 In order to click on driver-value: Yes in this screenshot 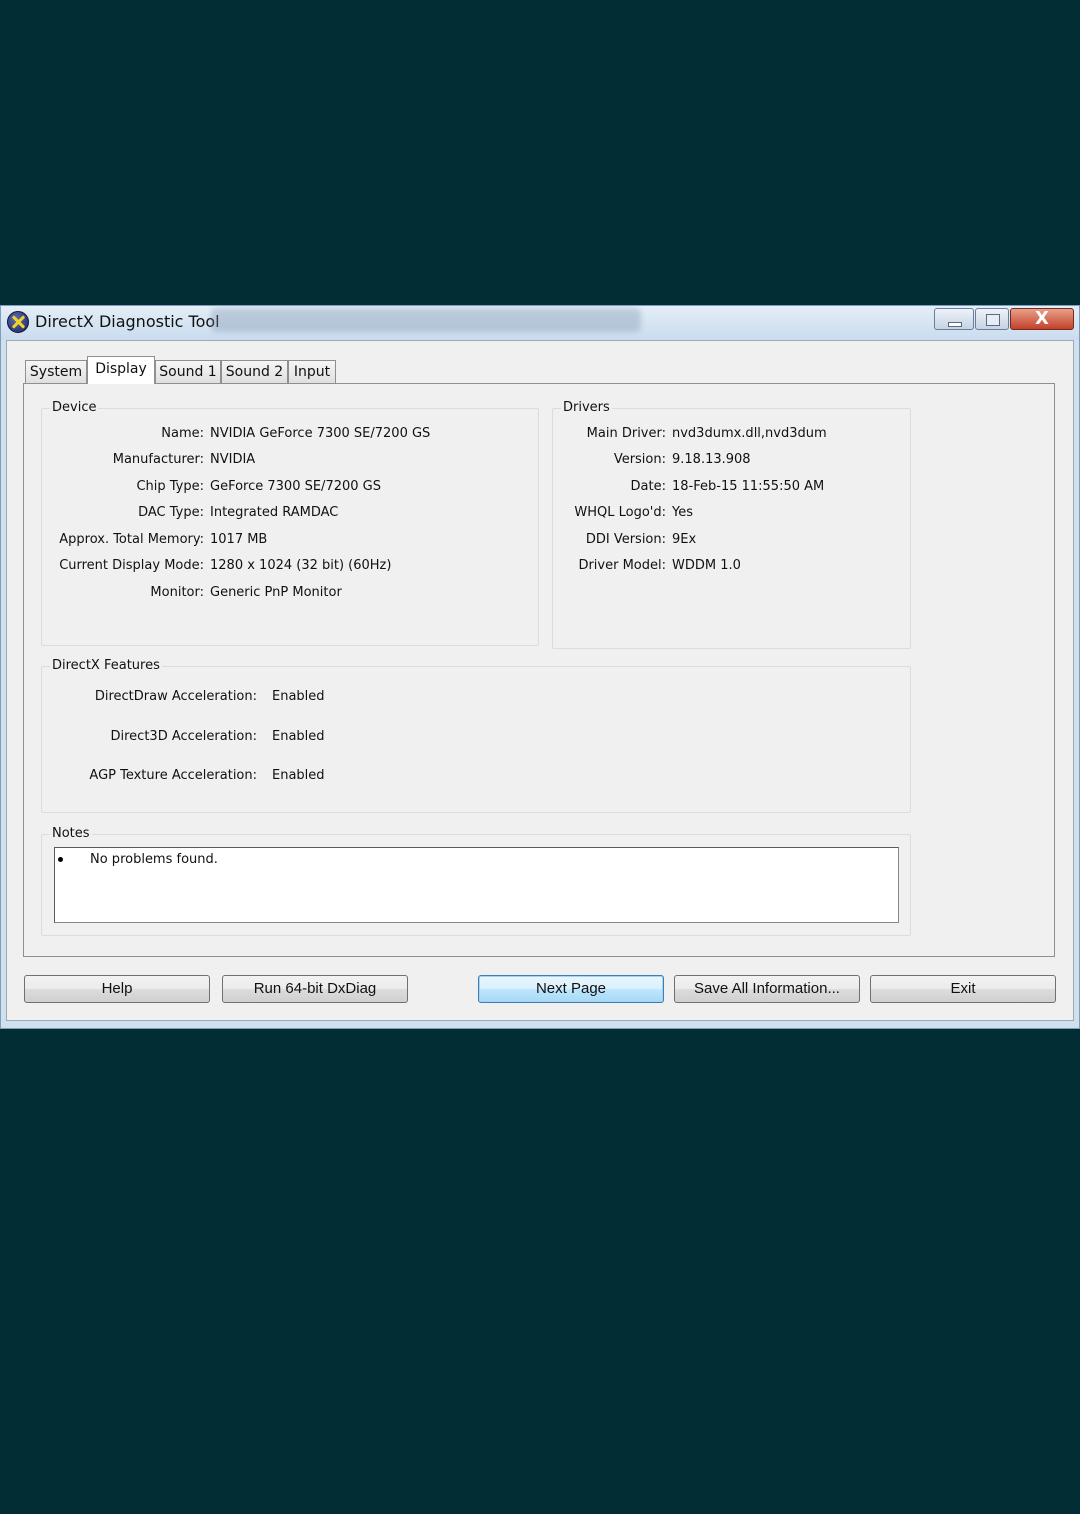, I will do `click(682, 512)`.